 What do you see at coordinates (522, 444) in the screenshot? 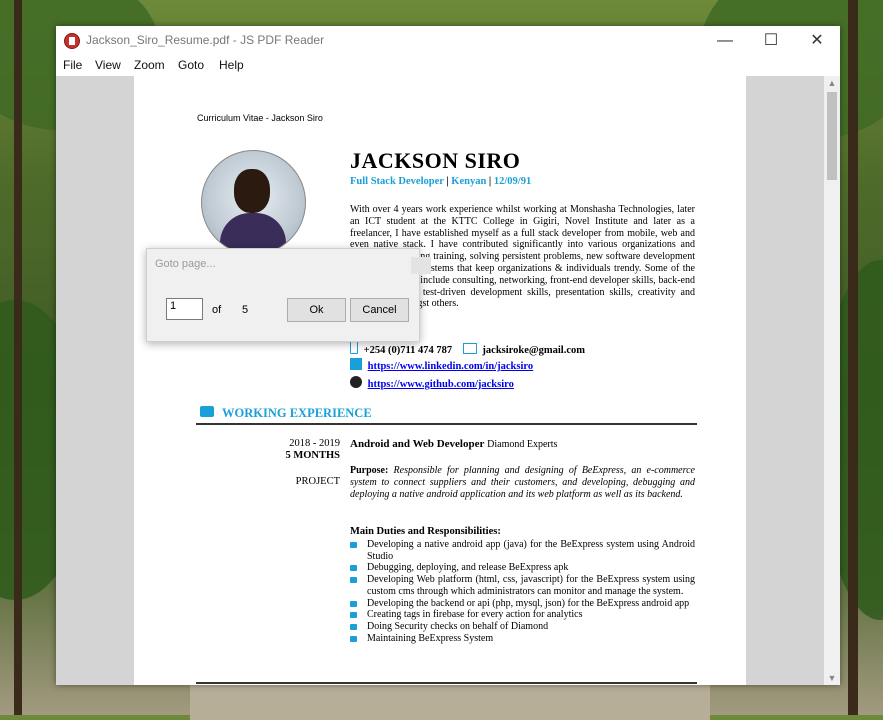
I see `job-company: Diamond Experts` at bounding box center [522, 444].